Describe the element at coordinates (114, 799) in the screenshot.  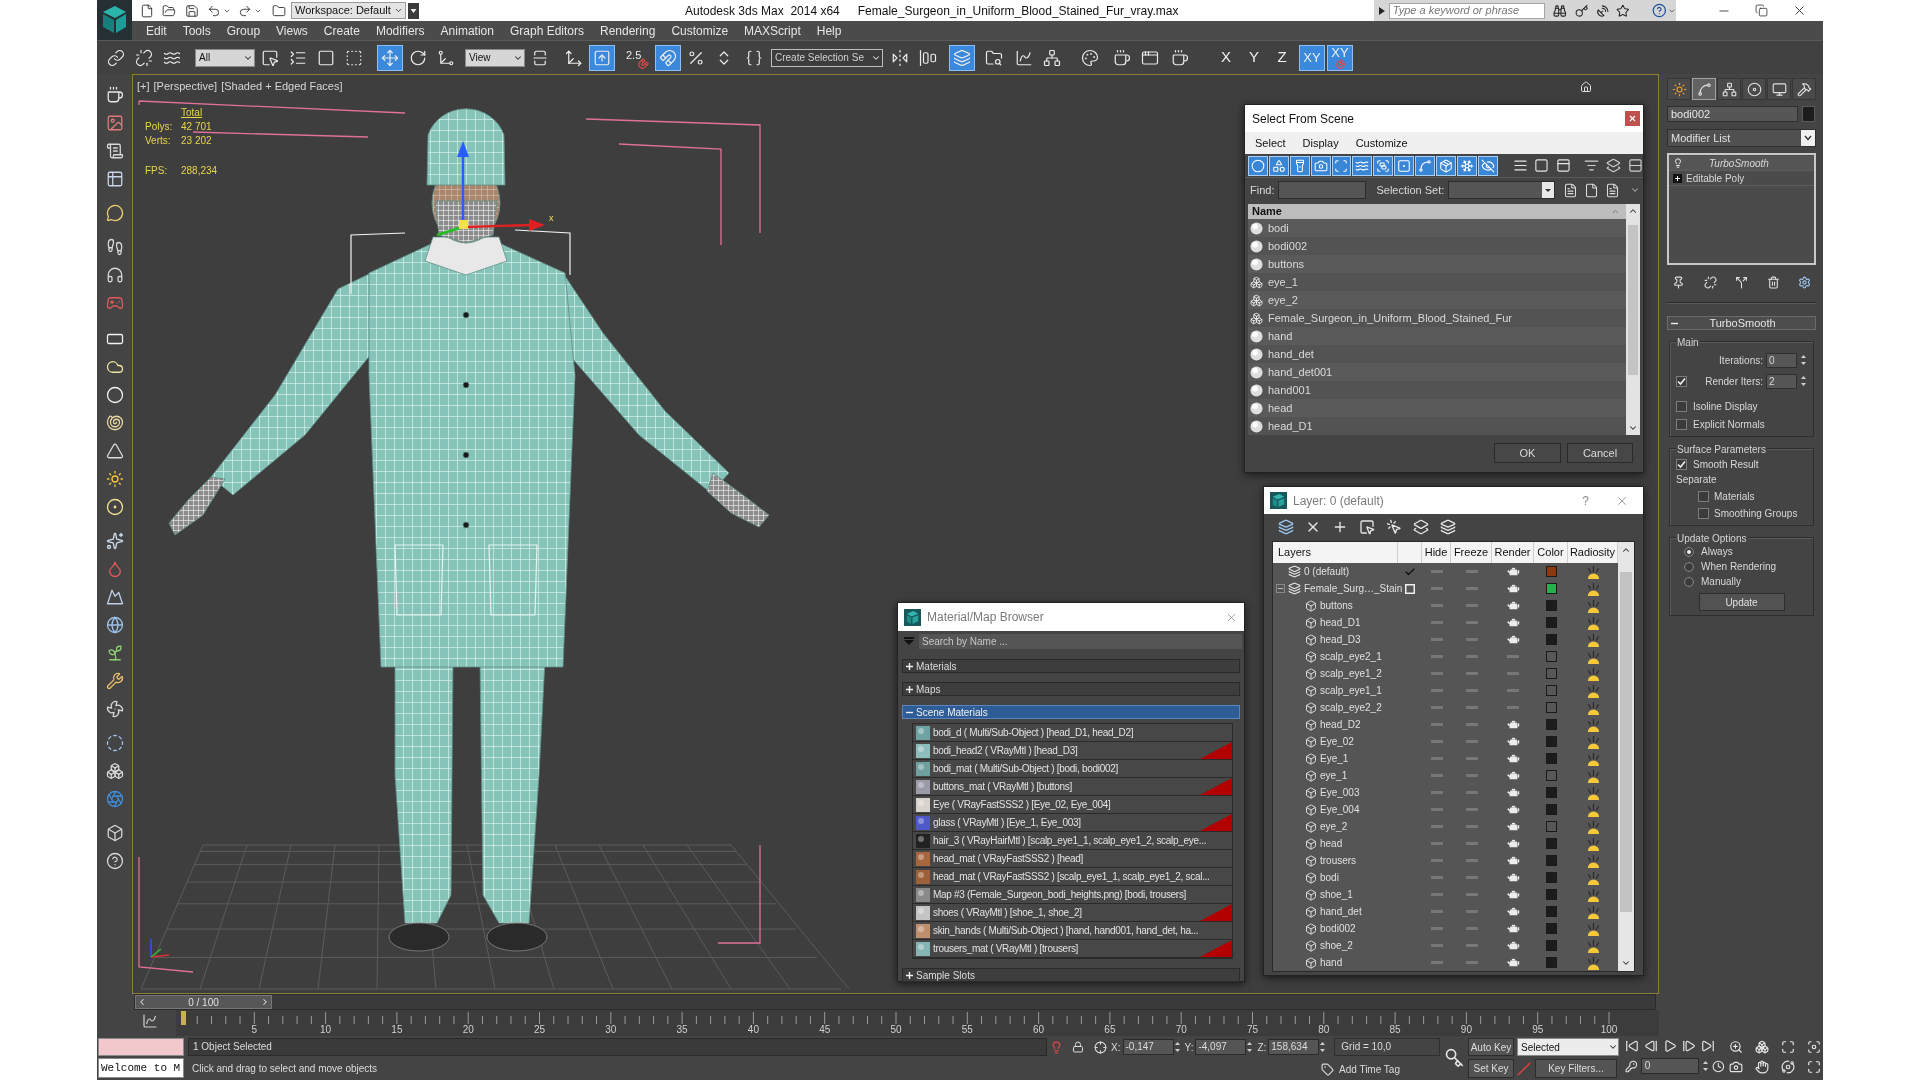
I see `aperture-icon` at that location.